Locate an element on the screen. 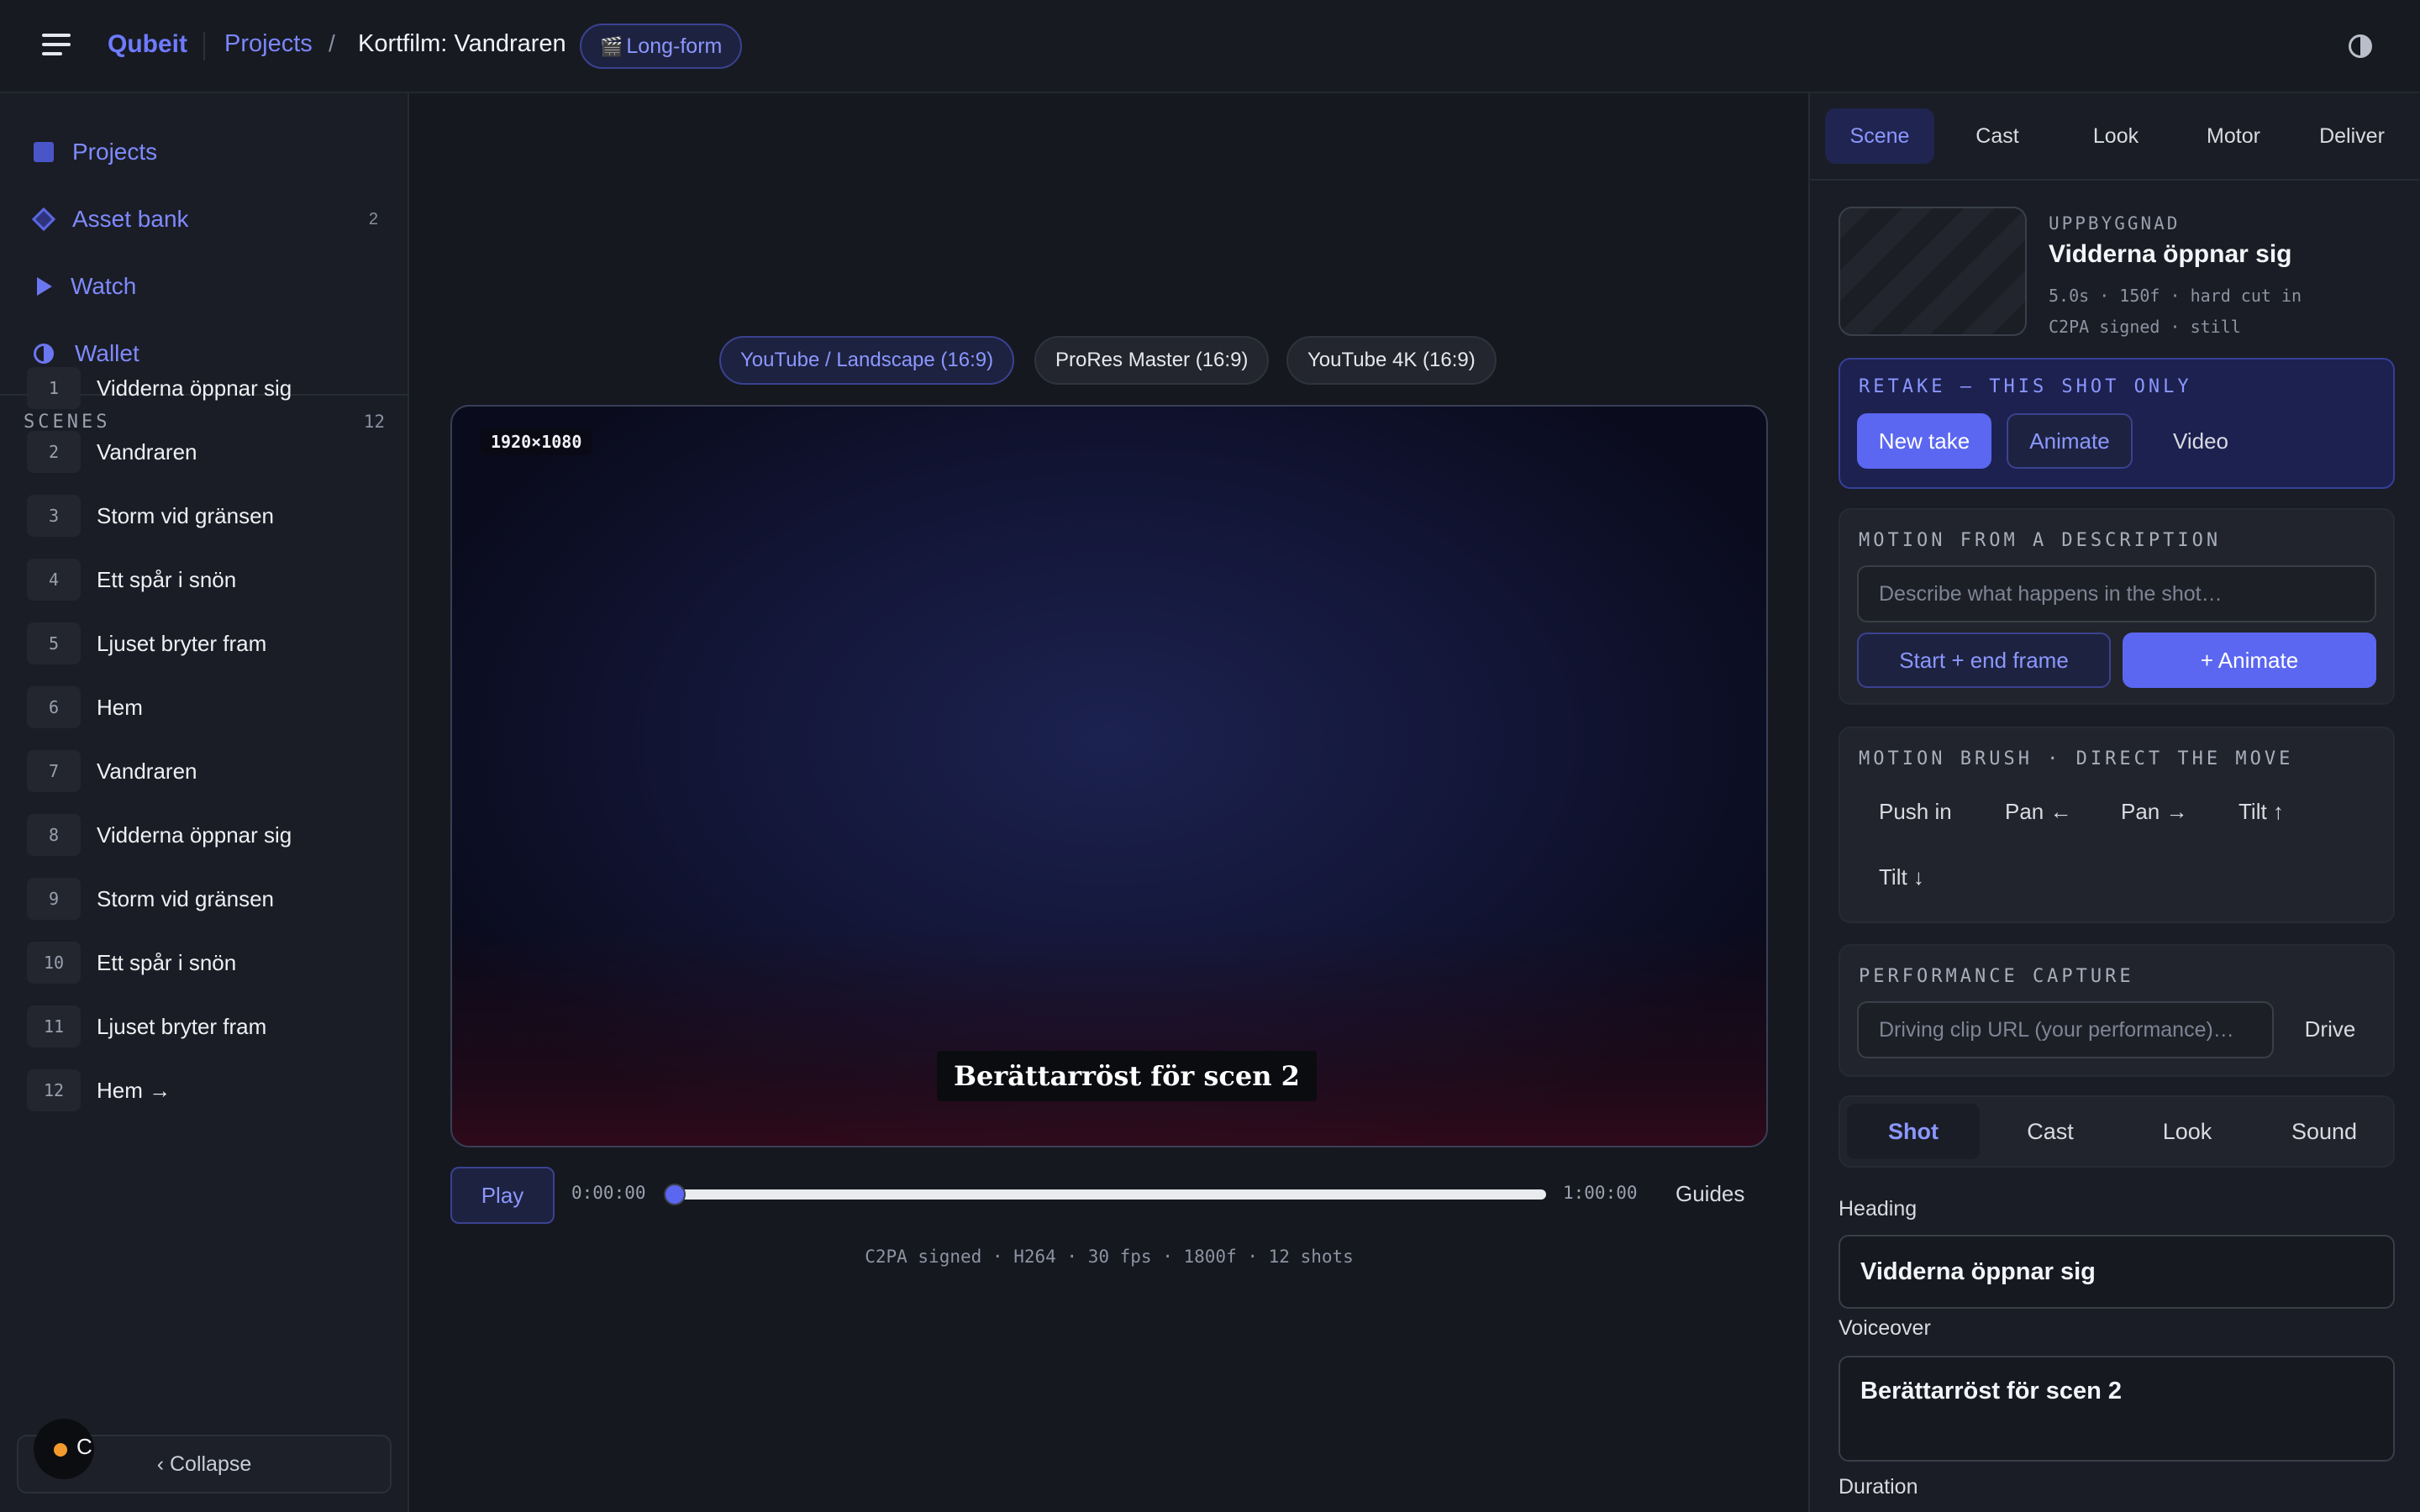  scene-list-item: 1 Vidderna öppnar sig is located at coordinates (207, 392).